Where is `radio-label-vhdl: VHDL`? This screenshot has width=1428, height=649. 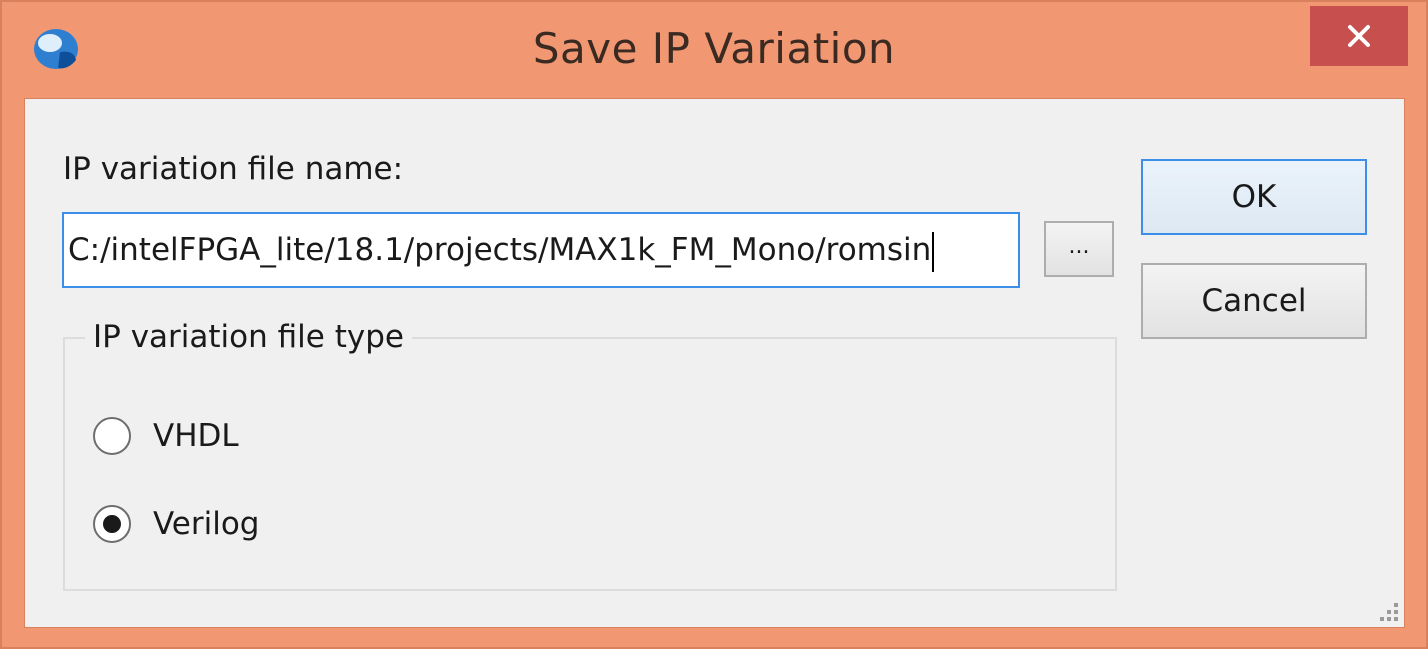
radio-label-vhdl: VHDL is located at coordinates (196, 436).